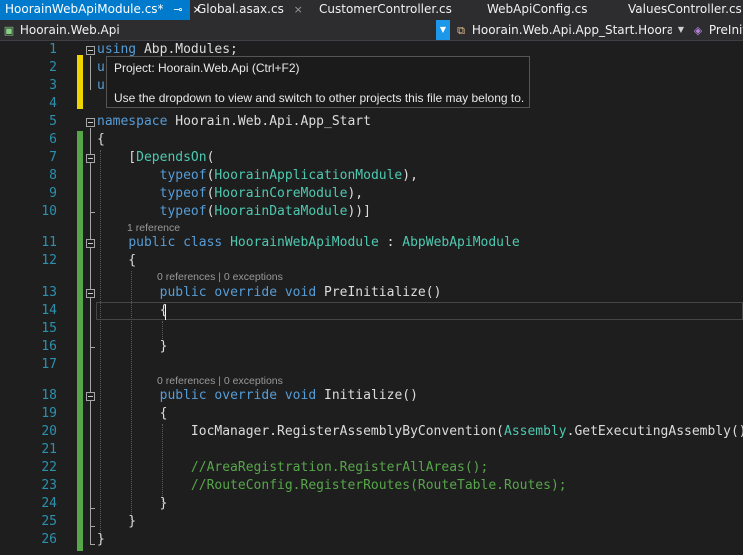  What do you see at coordinates (685, 10) in the screenshot?
I see `tab-valuescontroller: ValuesController.cs` at bounding box center [685, 10].